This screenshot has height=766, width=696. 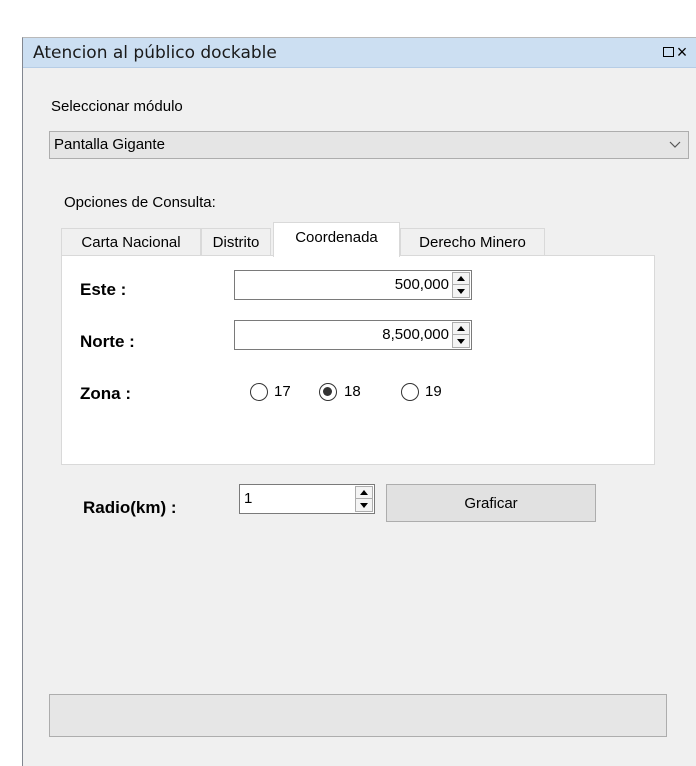 What do you see at coordinates (415, 334) in the screenshot?
I see `norte-value: 8,500,000` at bounding box center [415, 334].